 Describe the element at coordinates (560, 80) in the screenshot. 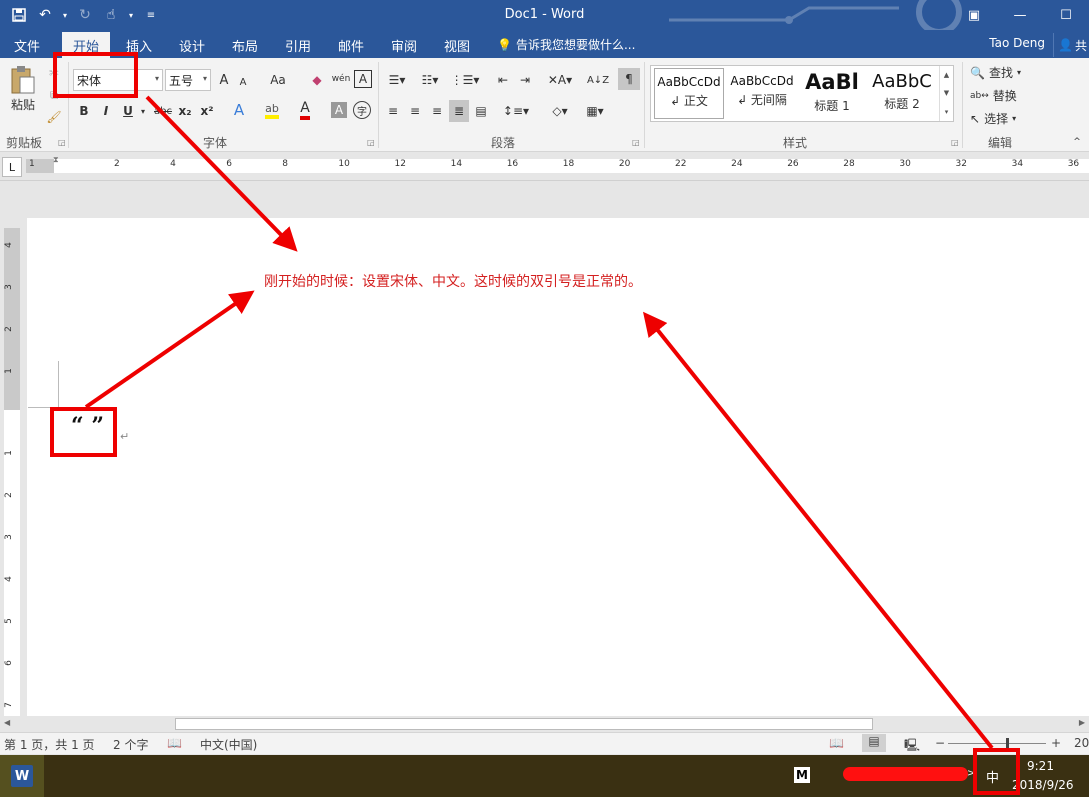

I see `chinese-layout-icon: ✕A▾` at that location.